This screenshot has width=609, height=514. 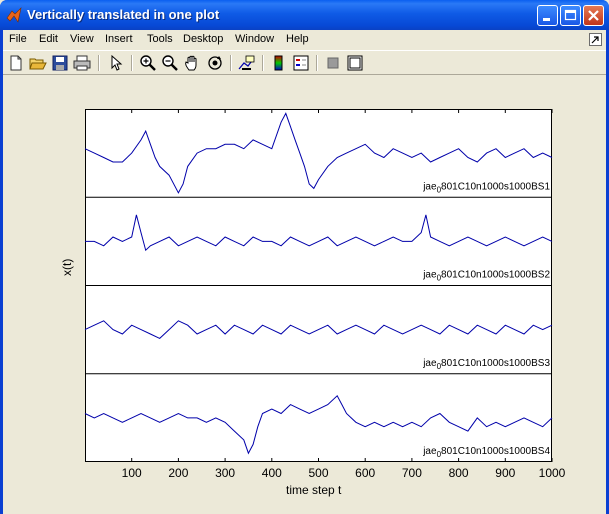 I want to click on legend-button, so click(x=301, y=63).